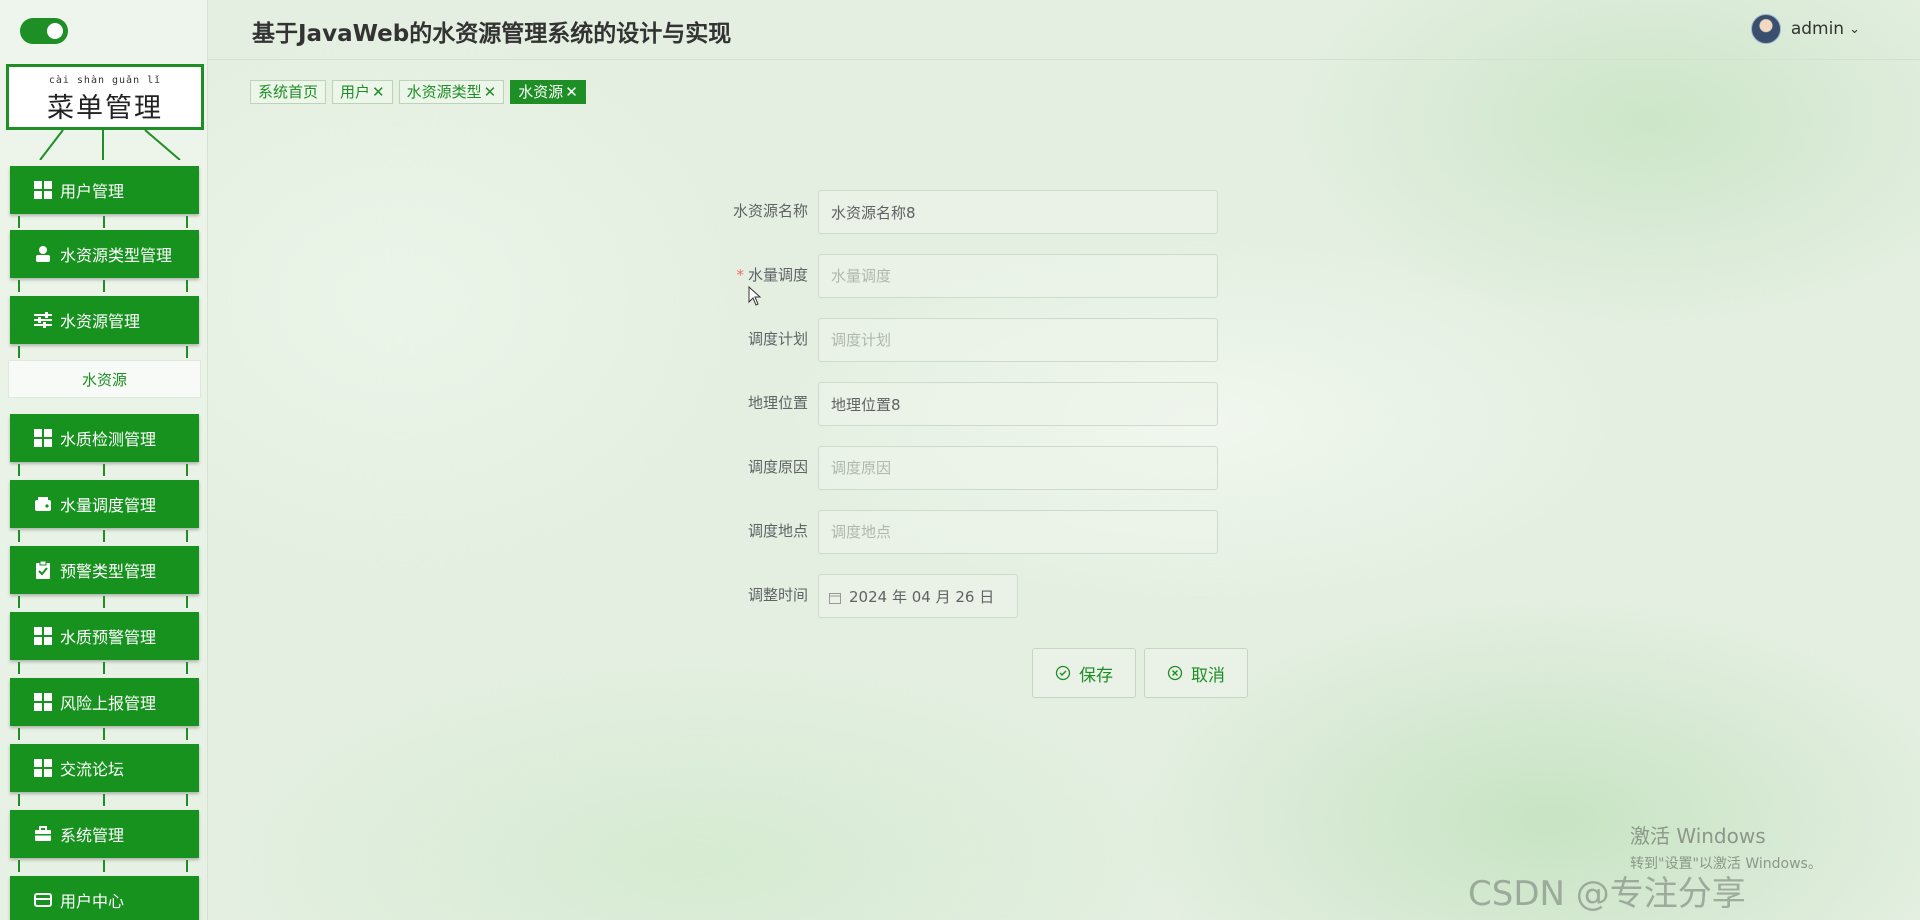  What do you see at coordinates (92, 191) in the screenshot?
I see `sidebar-item-label: 用户管理` at bounding box center [92, 191].